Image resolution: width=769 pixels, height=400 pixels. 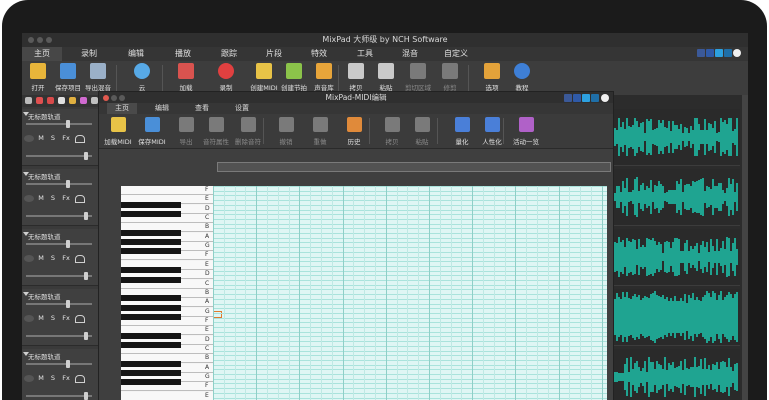 What do you see at coordinates (226, 78) in the screenshot?
I see `toolbar-button-5: 录制` at bounding box center [226, 78].